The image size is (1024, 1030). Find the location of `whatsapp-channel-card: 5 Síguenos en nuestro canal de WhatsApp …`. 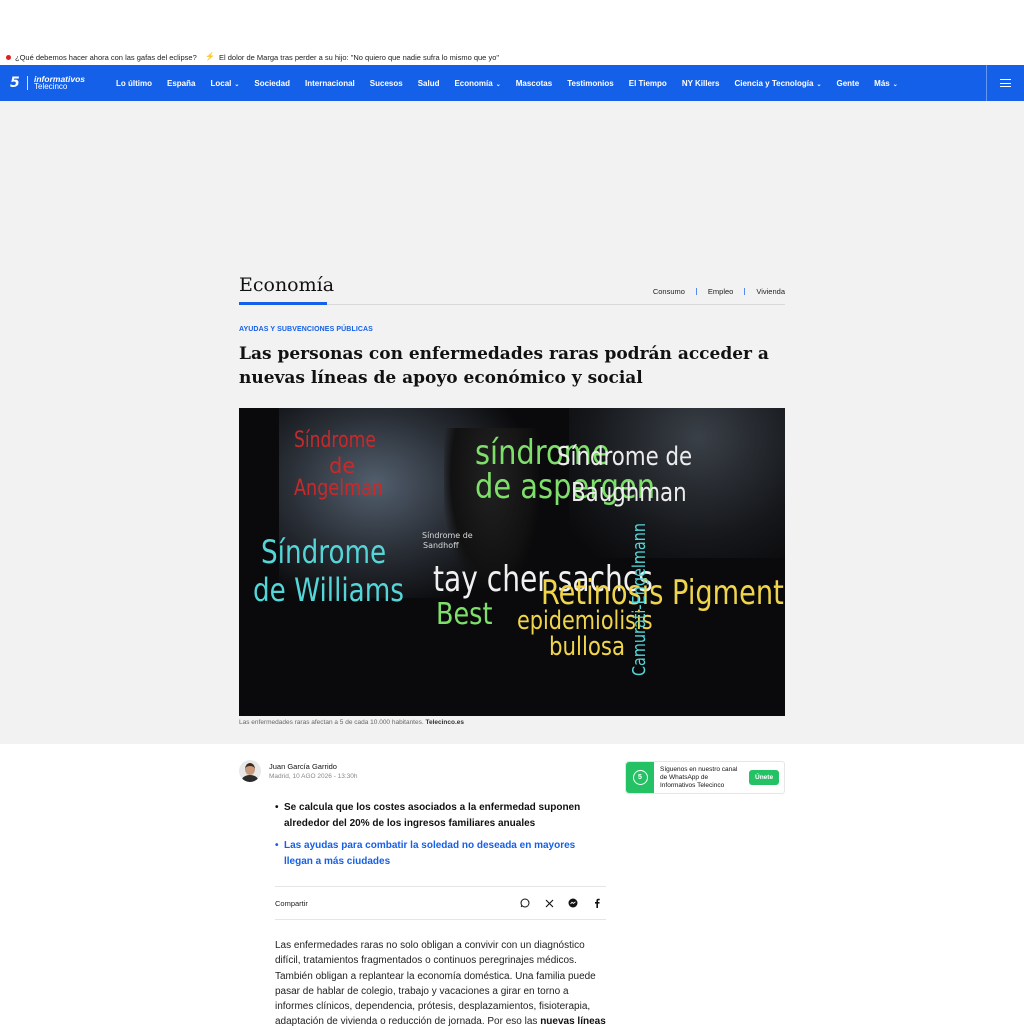

whatsapp-channel-card: 5 Síguenos en nuestro canal de WhatsApp … is located at coordinates (705, 777).